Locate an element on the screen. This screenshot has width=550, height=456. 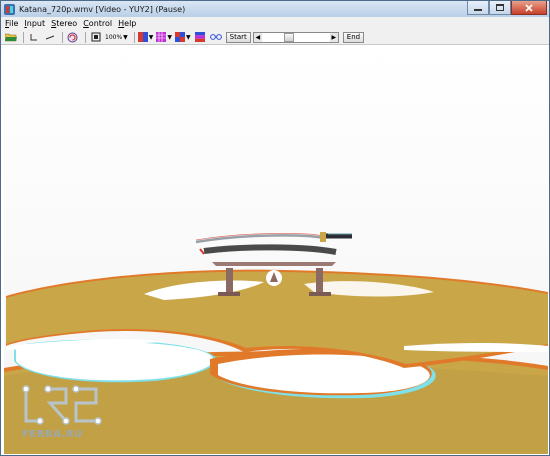
refresh-icon is located at coordinates (72, 37).